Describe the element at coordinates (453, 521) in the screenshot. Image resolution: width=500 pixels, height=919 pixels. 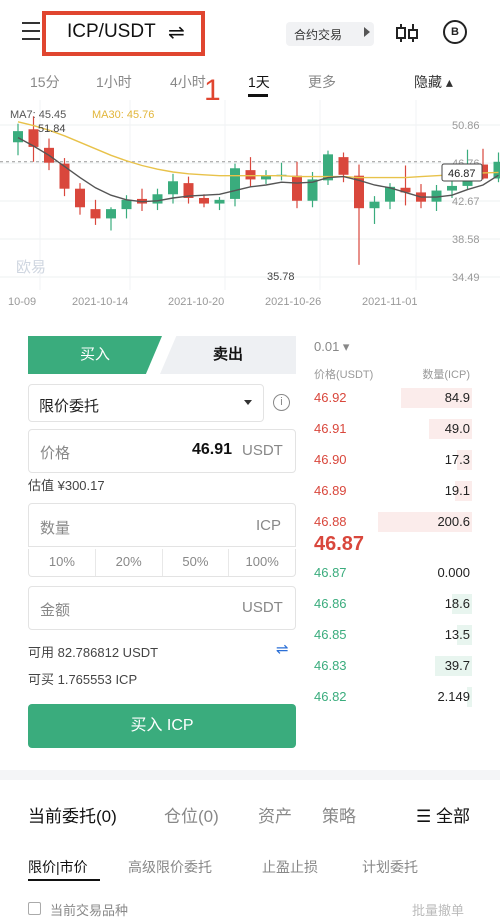
I see `ask-quantity: 200.6` at that location.